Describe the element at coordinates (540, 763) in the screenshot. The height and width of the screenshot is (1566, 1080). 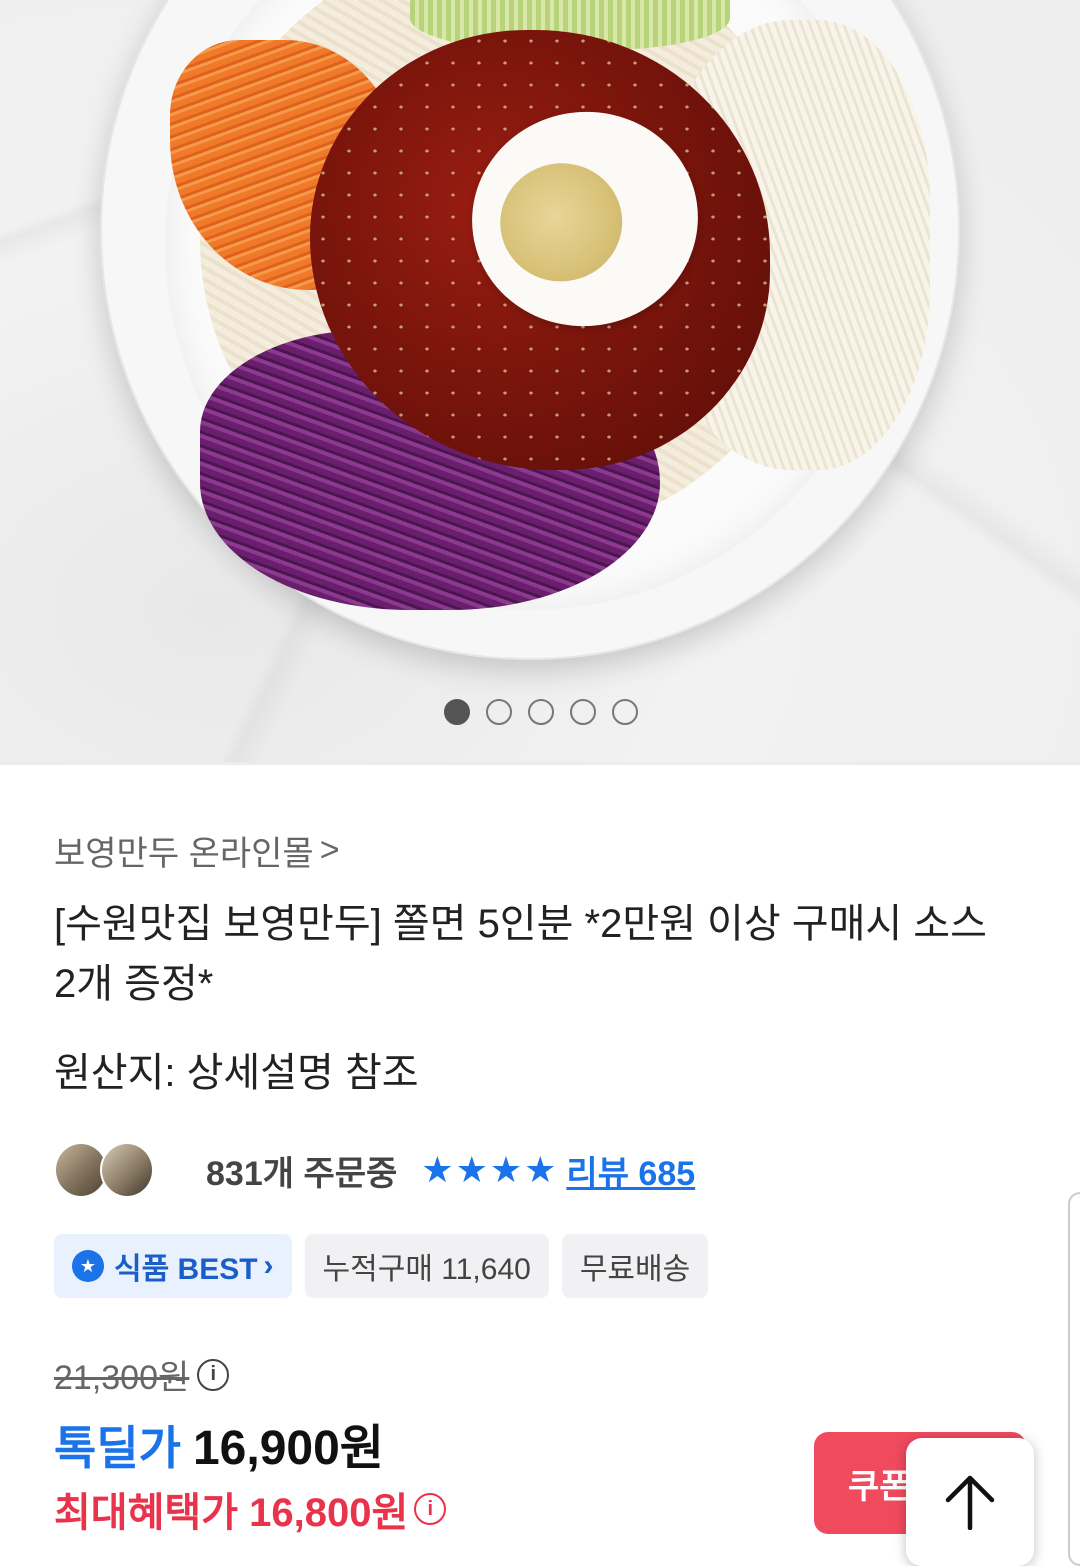
I see `divider` at that location.